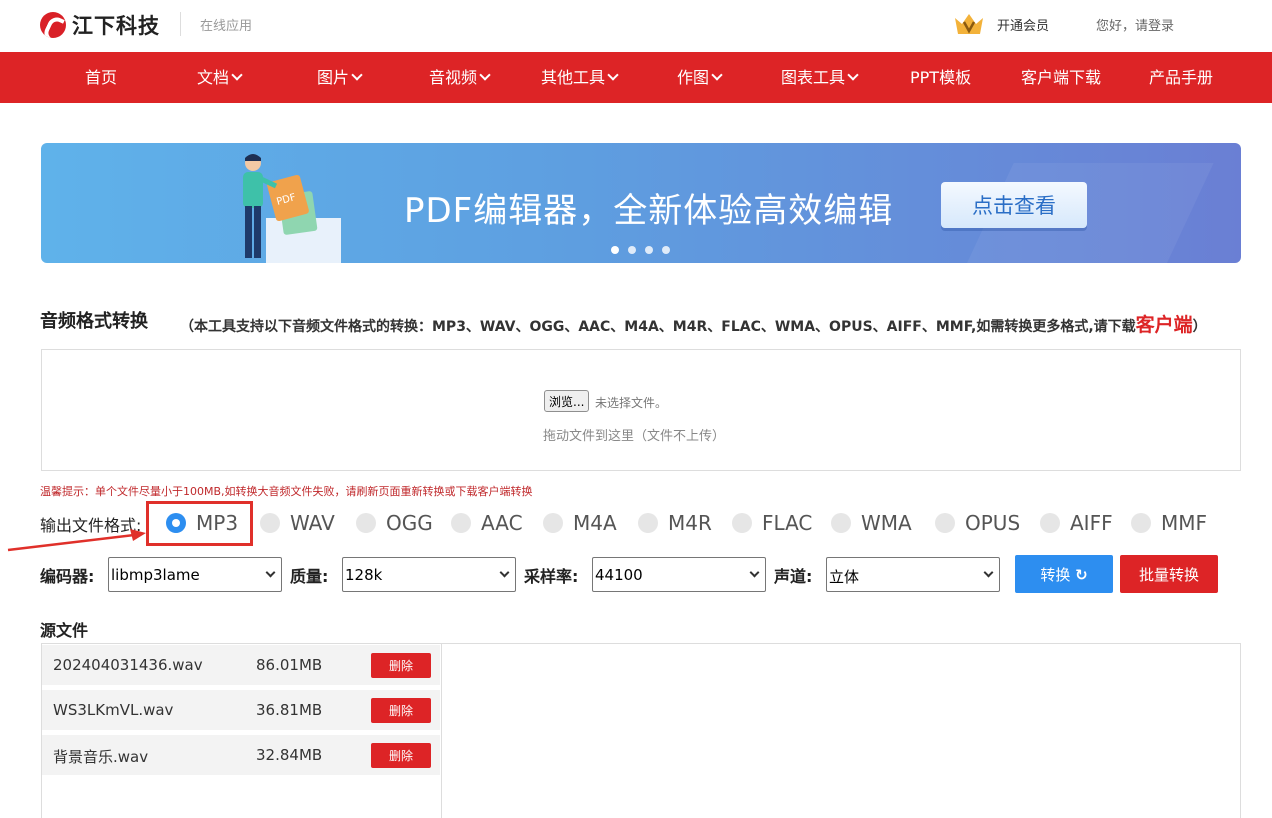 The width and height of the screenshot is (1272, 818). What do you see at coordinates (116, 26) in the screenshot?
I see `logo-text: 江下科技` at bounding box center [116, 26].